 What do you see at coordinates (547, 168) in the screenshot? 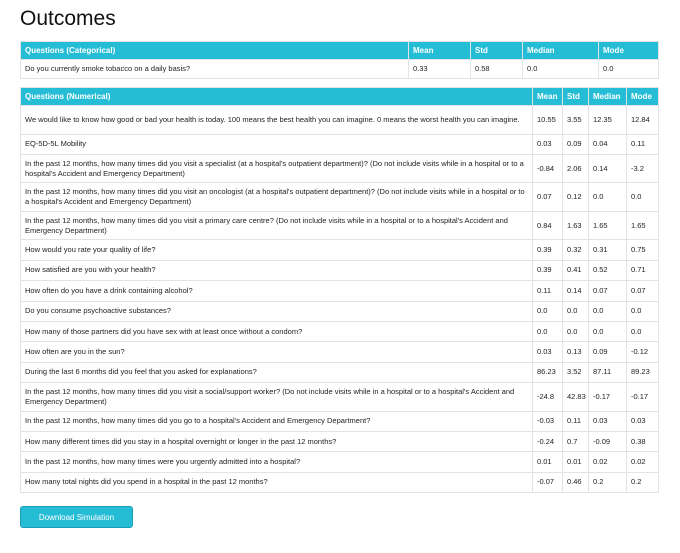
I see `mean-cell: -0.84` at bounding box center [547, 168].